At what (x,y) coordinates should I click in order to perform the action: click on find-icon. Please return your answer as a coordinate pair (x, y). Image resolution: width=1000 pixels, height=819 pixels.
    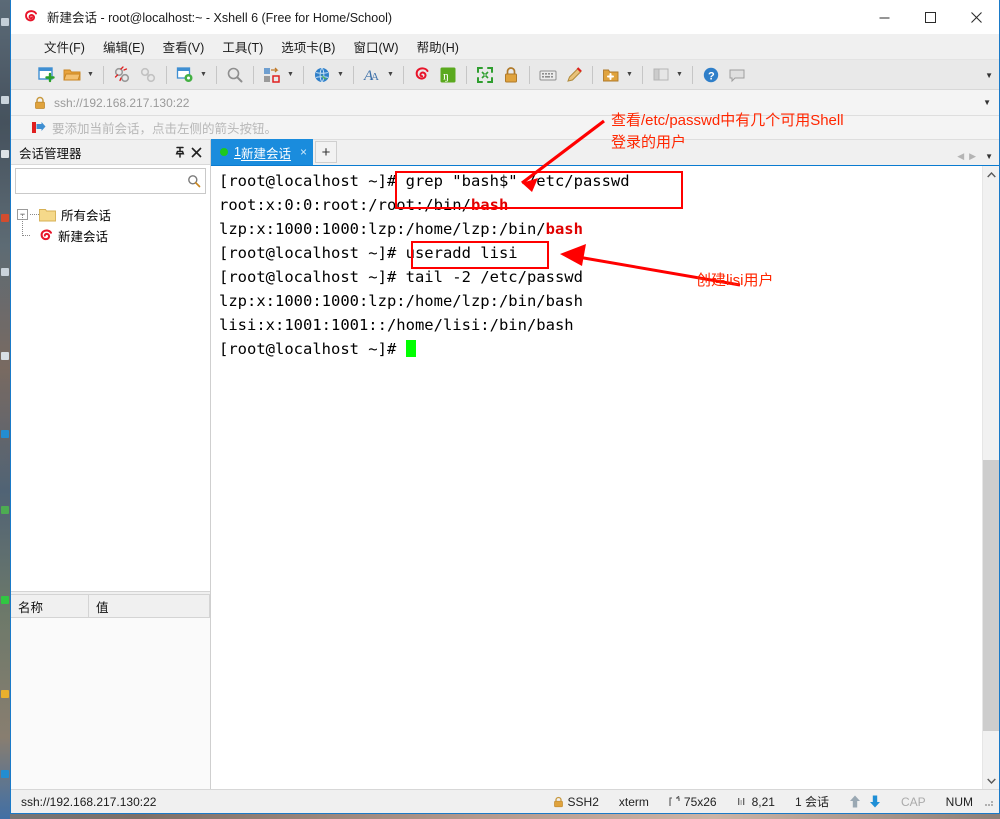
    Looking at the image, I should click on (235, 75).